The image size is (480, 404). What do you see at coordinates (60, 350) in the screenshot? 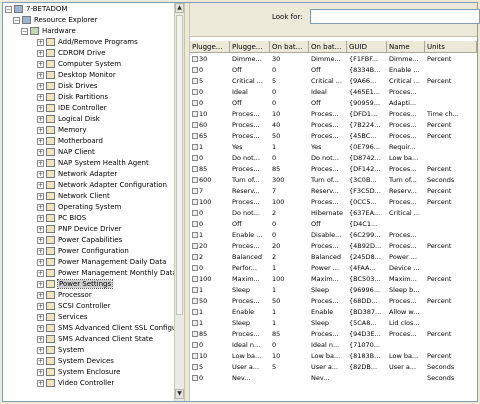
I see `tree-item: + System` at bounding box center [60, 350].